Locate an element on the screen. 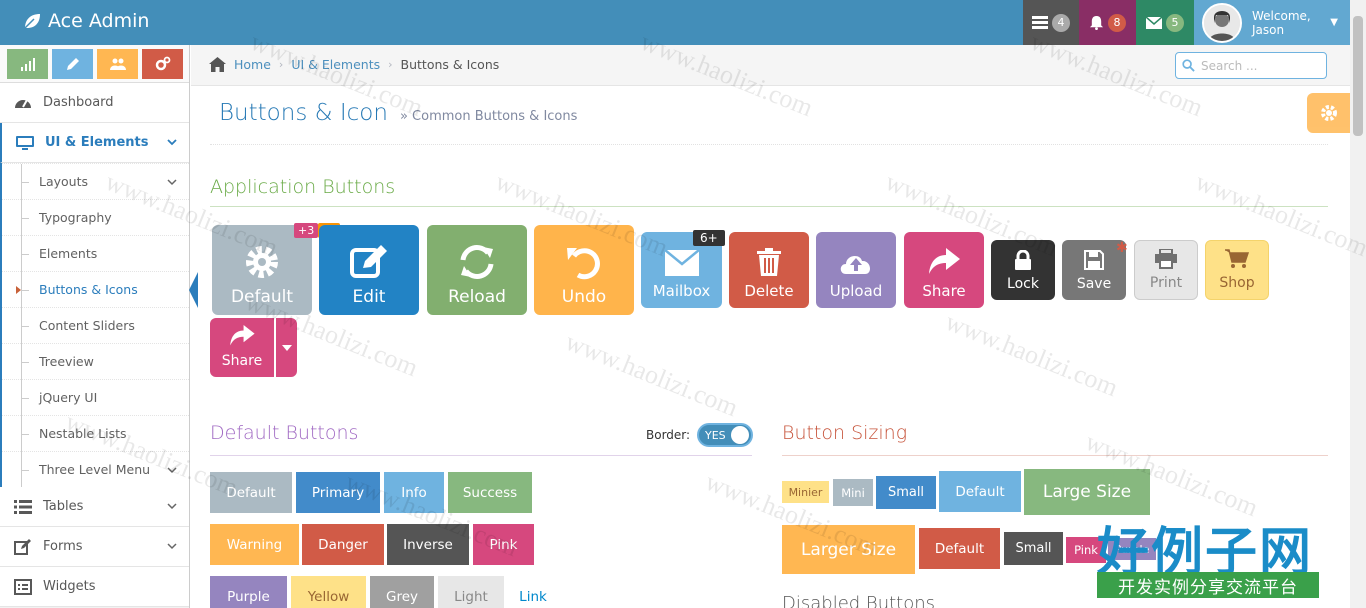 The image size is (1366, 608). default-size-button-2: Default is located at coordinates (959, 548).